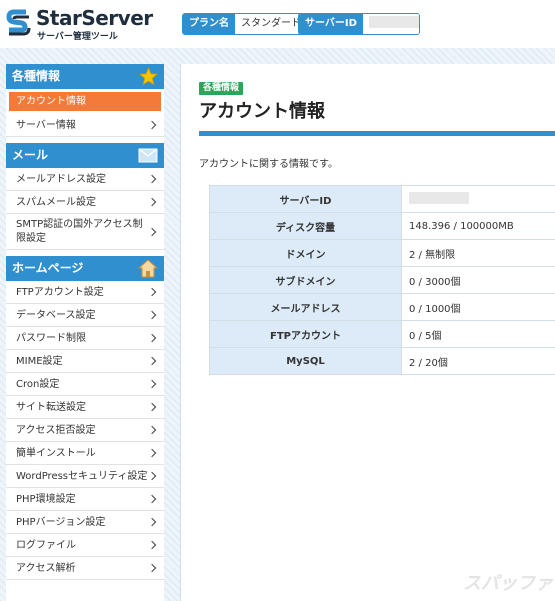 This screenshot has width=555, height=601. Describe the element at coordinates (77, 37) in the screenshot. I see `logo-subtitle: サーバー管理ツール` at that location.